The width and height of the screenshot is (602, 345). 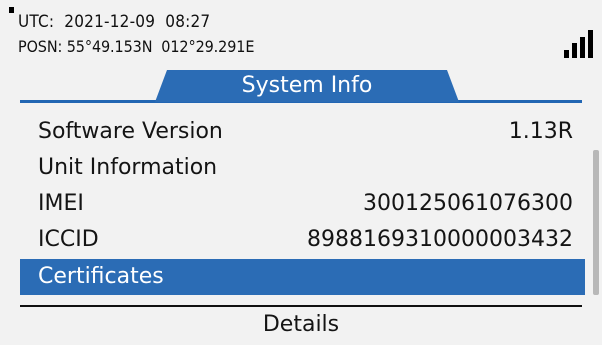 I want to click on list-item-unit-information: Unit Information, so click(x=302, y=168).